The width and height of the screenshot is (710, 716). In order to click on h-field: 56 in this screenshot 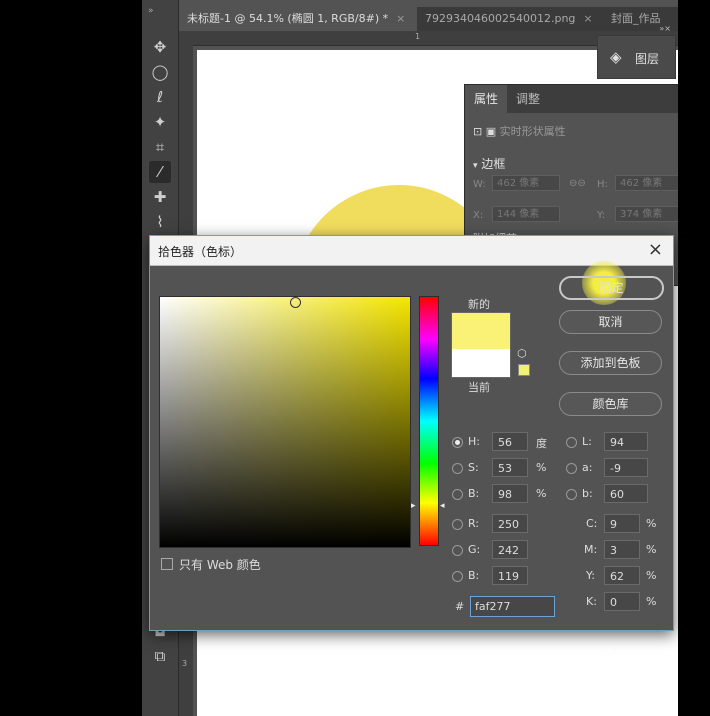, I will do `click(510, 441)`.